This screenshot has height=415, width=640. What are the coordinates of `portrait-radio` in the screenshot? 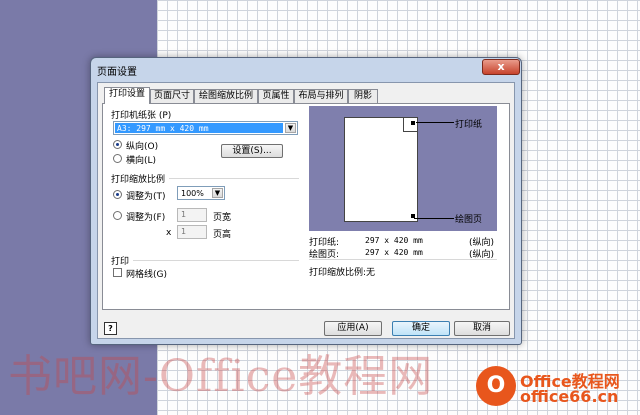 It's located at (117, 144).